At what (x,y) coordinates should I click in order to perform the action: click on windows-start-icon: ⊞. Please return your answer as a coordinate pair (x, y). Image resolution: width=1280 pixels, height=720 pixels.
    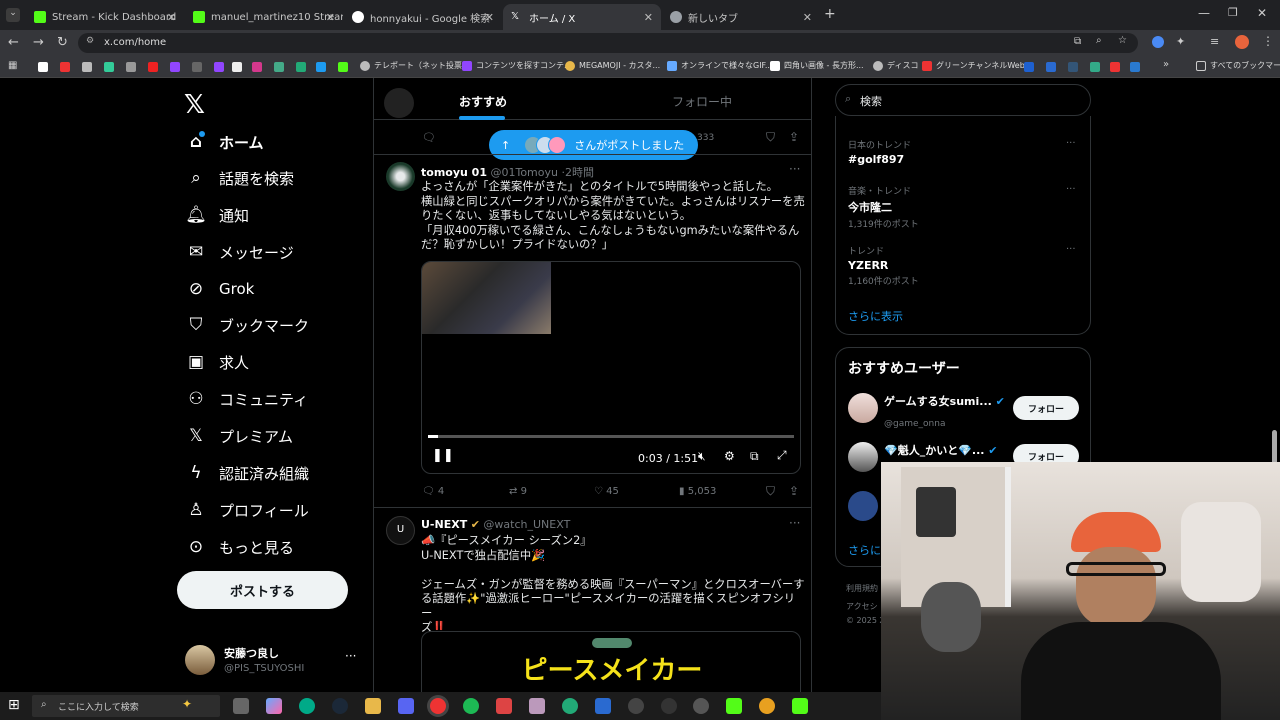
    Looking at the image, I should click on (14, 705).